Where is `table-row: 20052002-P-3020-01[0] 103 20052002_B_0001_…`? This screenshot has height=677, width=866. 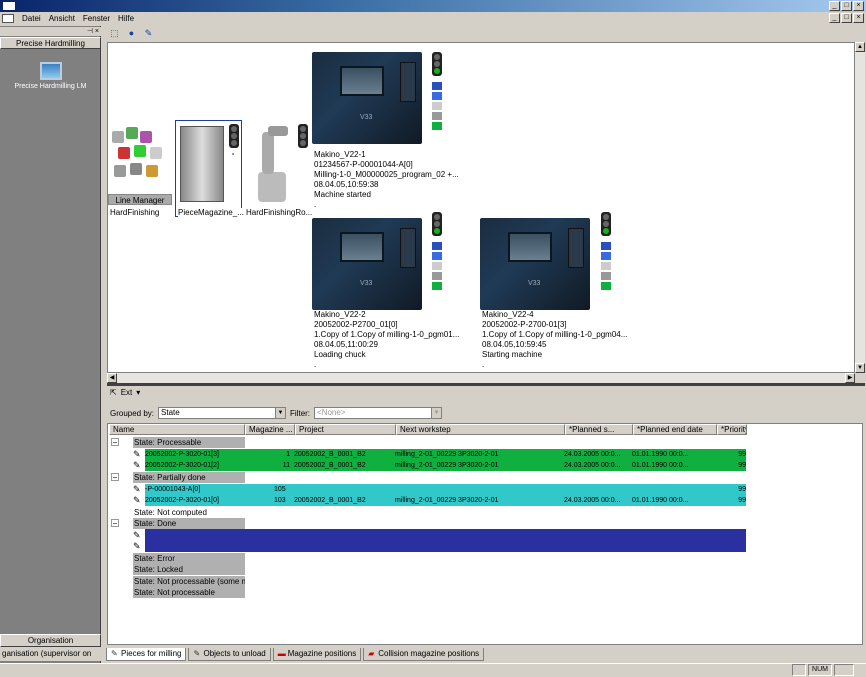
table-row: 20052002-P-3020-01[0] 103 20052002_B_0001_… is located at coordinates (445, 500).